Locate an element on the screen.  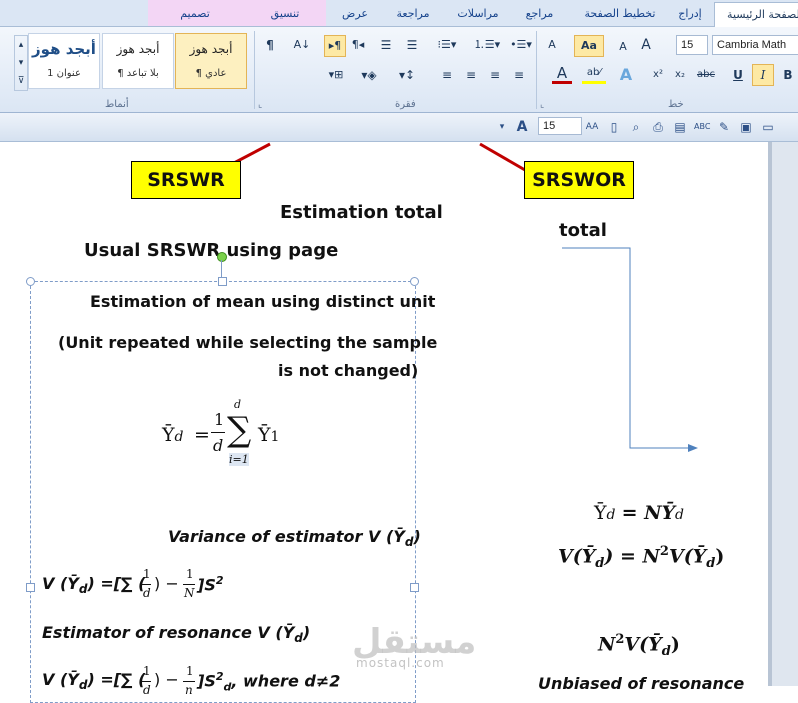
numbering-icon: ⒈☰▾ is located at coordinates (487, 45).